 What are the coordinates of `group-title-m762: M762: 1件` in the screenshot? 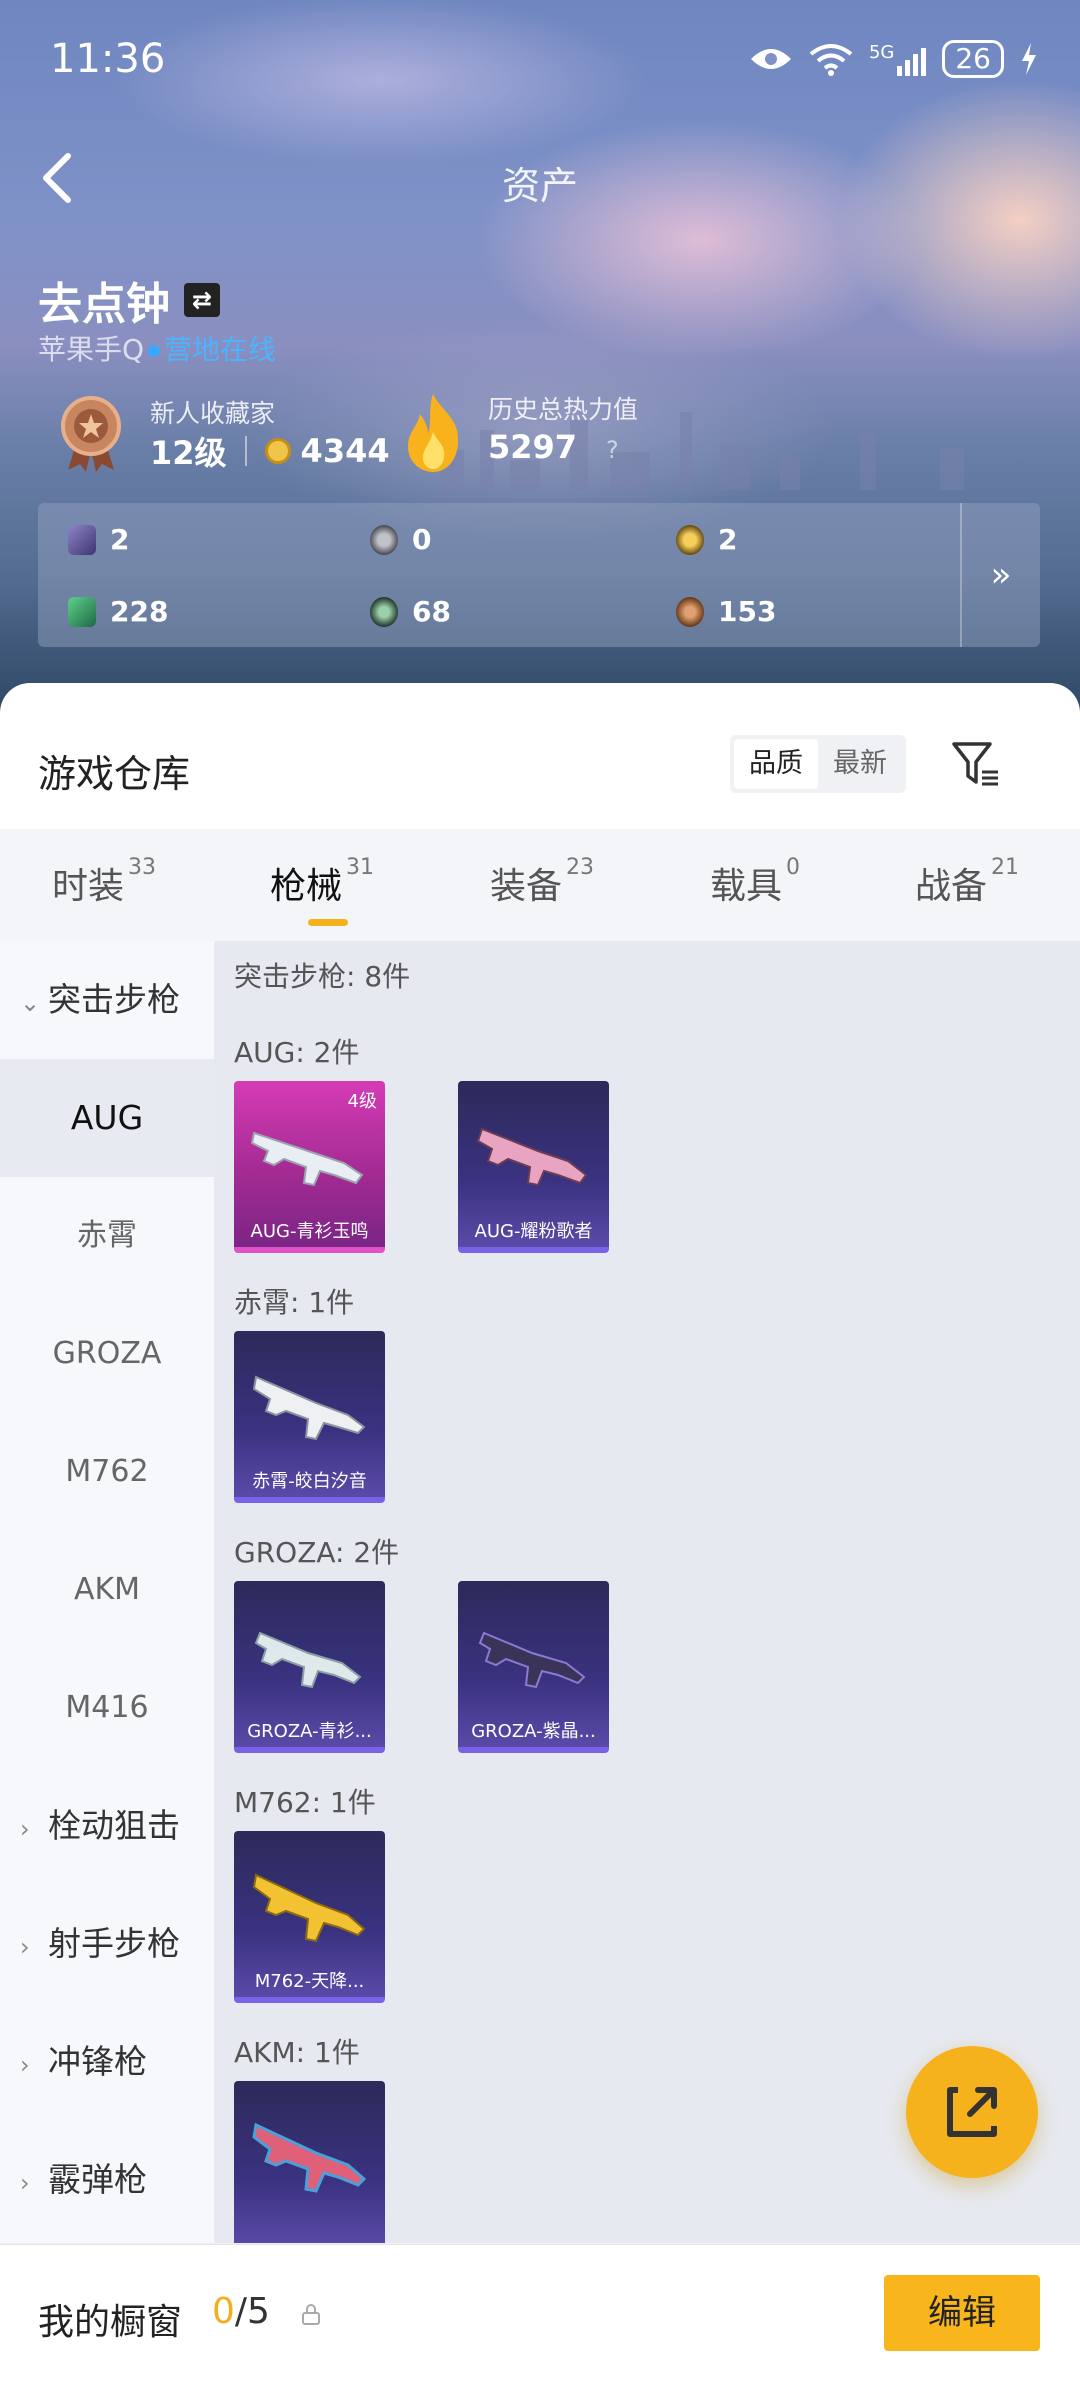 It's located at (305, 1802).